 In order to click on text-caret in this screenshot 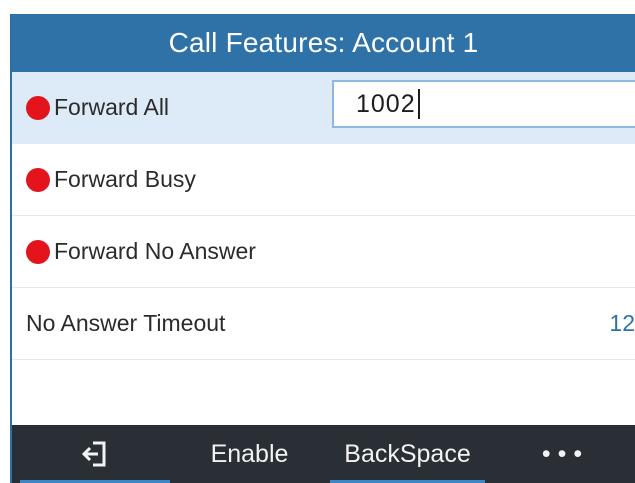, I will do `click(418, 104)`.